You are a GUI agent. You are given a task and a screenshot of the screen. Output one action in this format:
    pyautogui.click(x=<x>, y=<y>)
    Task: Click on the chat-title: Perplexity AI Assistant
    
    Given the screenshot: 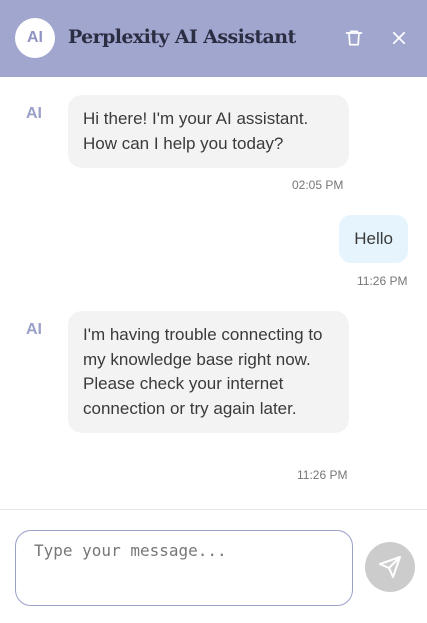 What is the action you would take?
    pyautogui.click(x=182, y=37)
    